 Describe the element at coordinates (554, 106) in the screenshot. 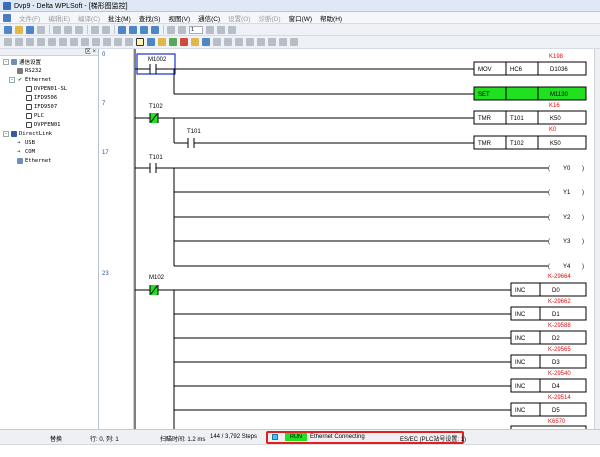

I see `device-value: K16` at that location.